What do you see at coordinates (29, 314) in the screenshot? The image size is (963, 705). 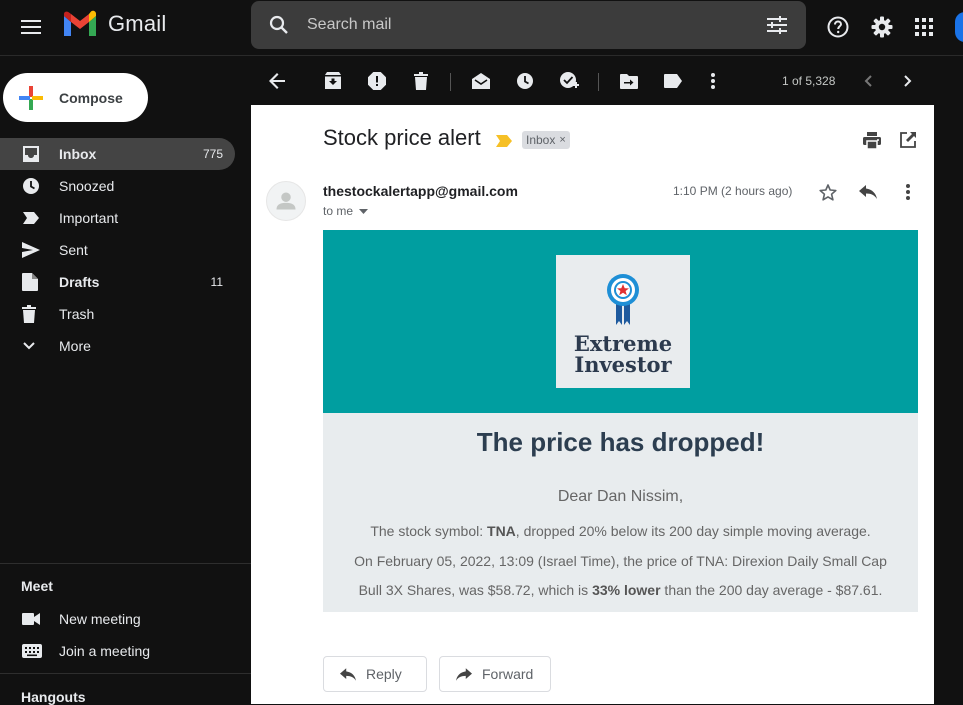 I see `trash-icon` at bounding box center [29, 314].